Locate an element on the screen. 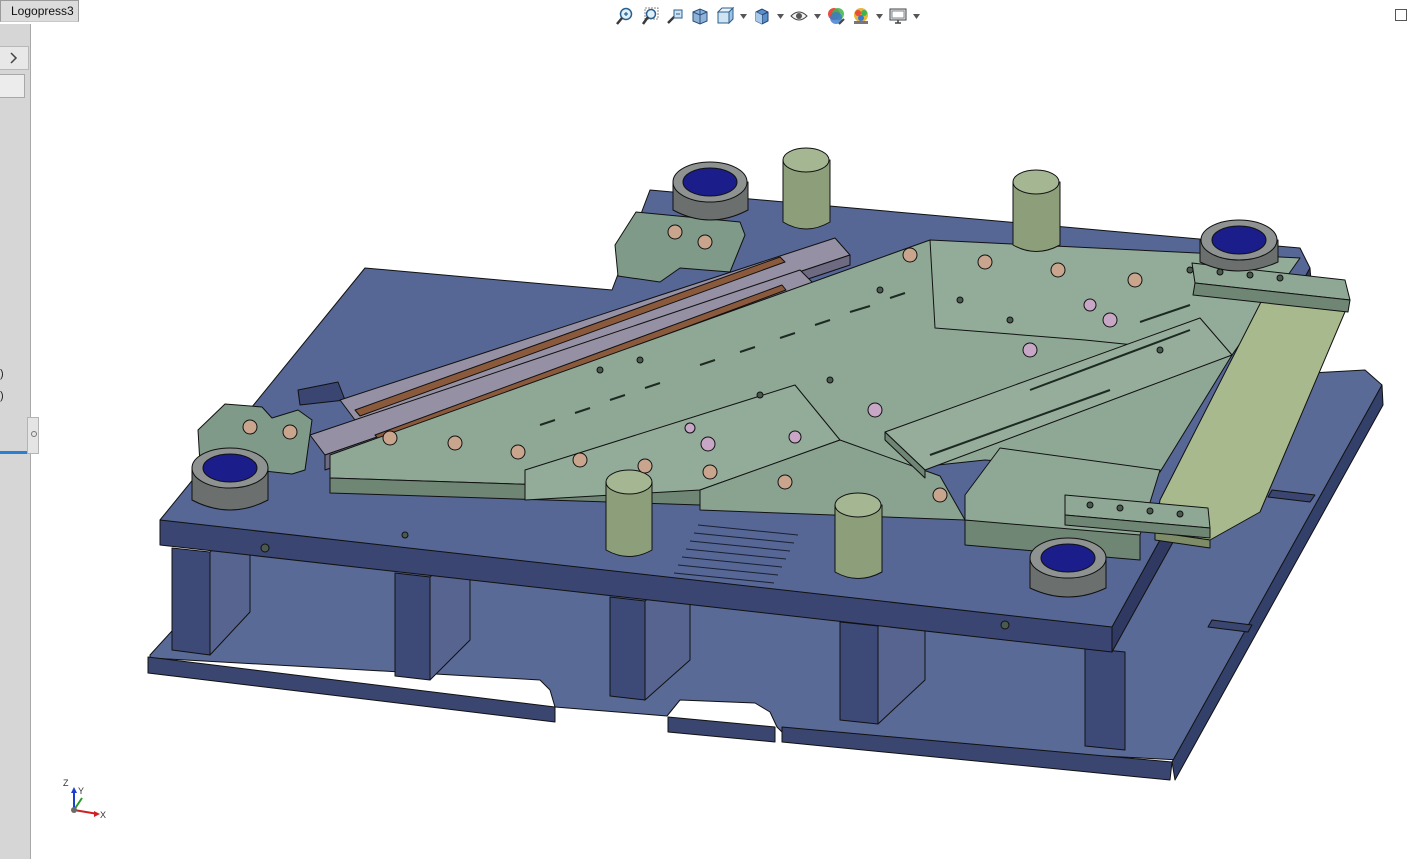 The height and width of the screenshot is (859, 1428). mid-base-front is located at coordinates (721, 729).